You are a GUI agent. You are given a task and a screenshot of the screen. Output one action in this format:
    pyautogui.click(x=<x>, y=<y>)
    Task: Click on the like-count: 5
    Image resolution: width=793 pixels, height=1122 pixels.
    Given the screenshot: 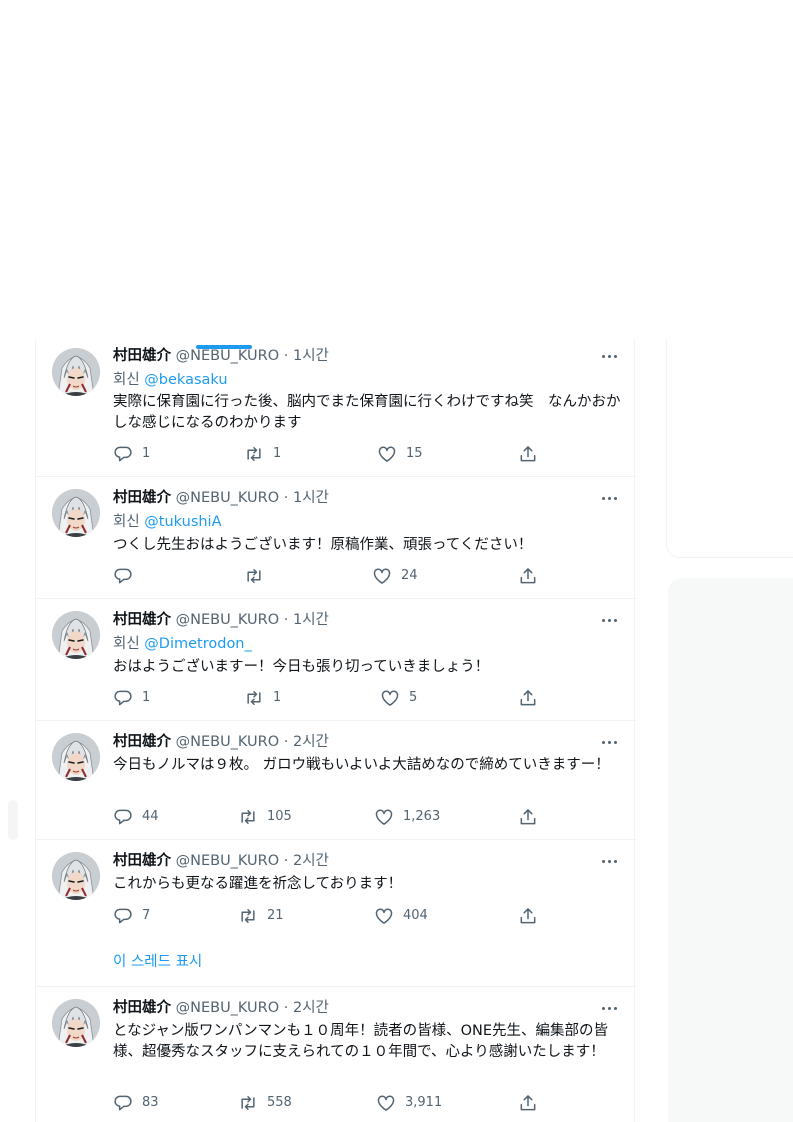 What is the action you would take?
    pyautogui.click(x=413, y=697)
    